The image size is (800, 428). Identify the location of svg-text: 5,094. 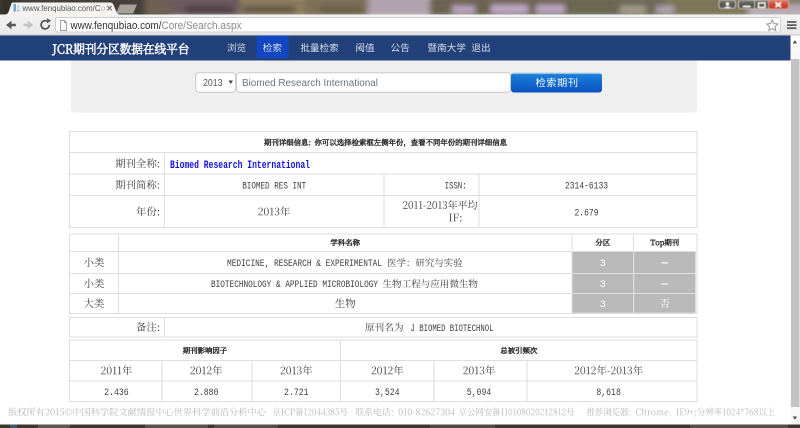
(479, 393).